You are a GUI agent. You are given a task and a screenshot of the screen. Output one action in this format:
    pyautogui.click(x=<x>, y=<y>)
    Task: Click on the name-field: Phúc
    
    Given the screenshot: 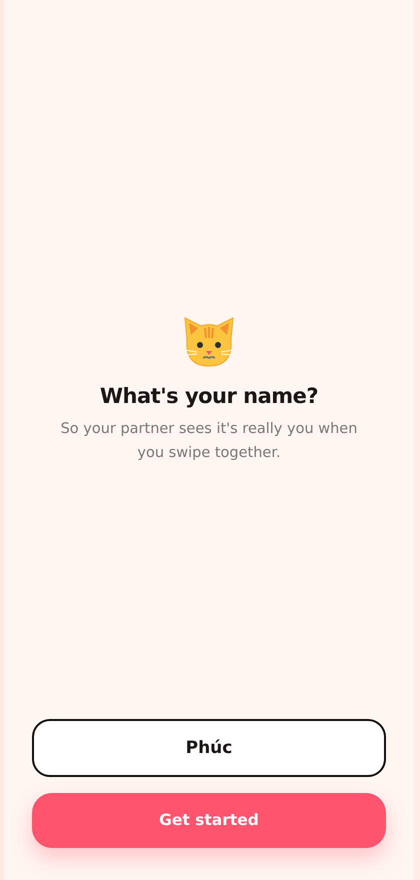 What is the action you would take?
    pyautogui.click(x=209, y=748)
    